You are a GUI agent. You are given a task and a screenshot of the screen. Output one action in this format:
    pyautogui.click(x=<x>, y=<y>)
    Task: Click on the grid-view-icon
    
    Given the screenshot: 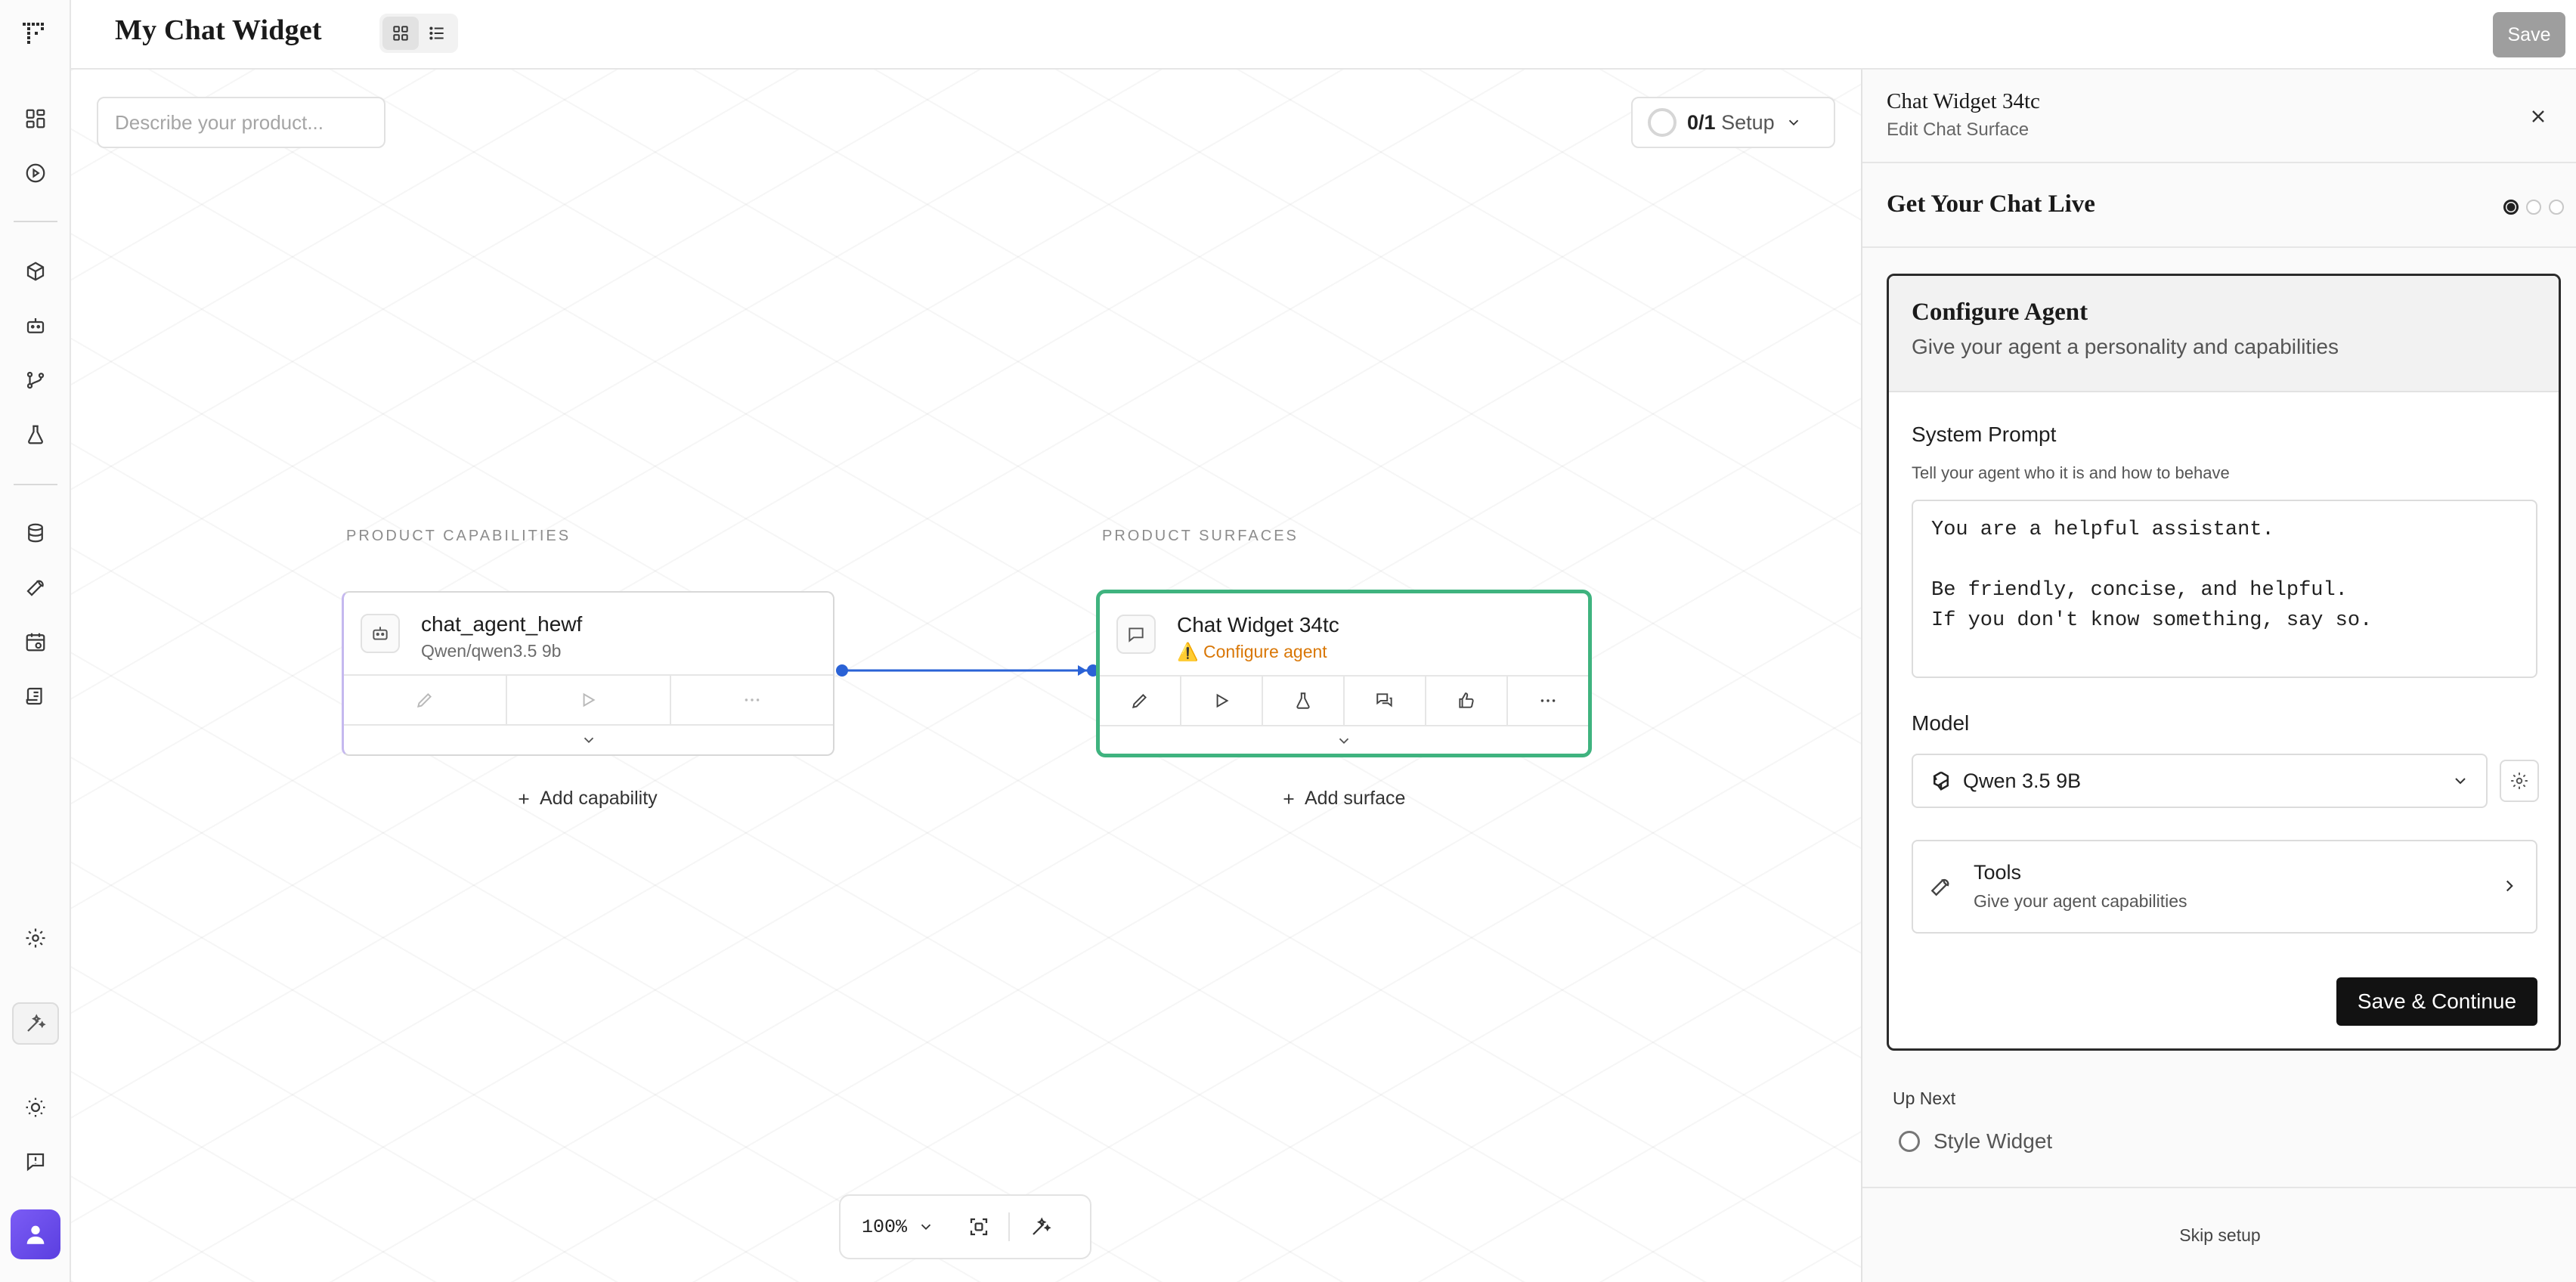 What is the action you would take?
    pyautogui.click(x=400, y=33)
    